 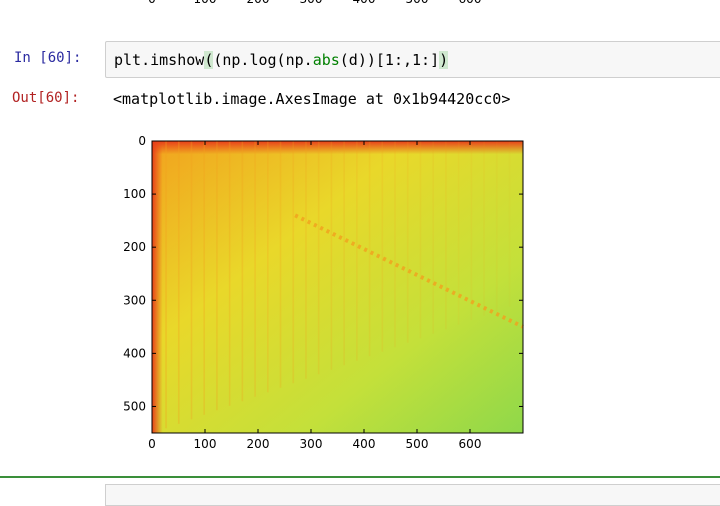 What do you see at coordinates (205, 444) in the screenshot?
I see `x-tick-label: 100` at bounding box center [205, 444].